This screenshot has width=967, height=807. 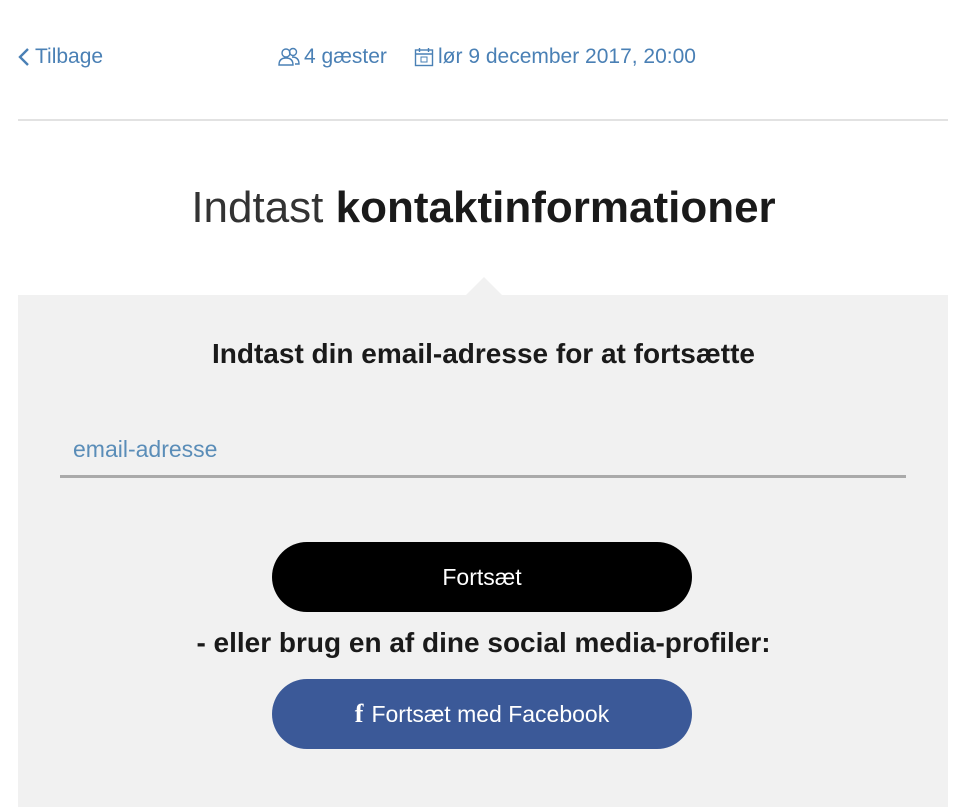 What do you see at coordinates (359, 713) in the screenshot?
I see `facebook-icon: f` at bounding box center [359, 713].